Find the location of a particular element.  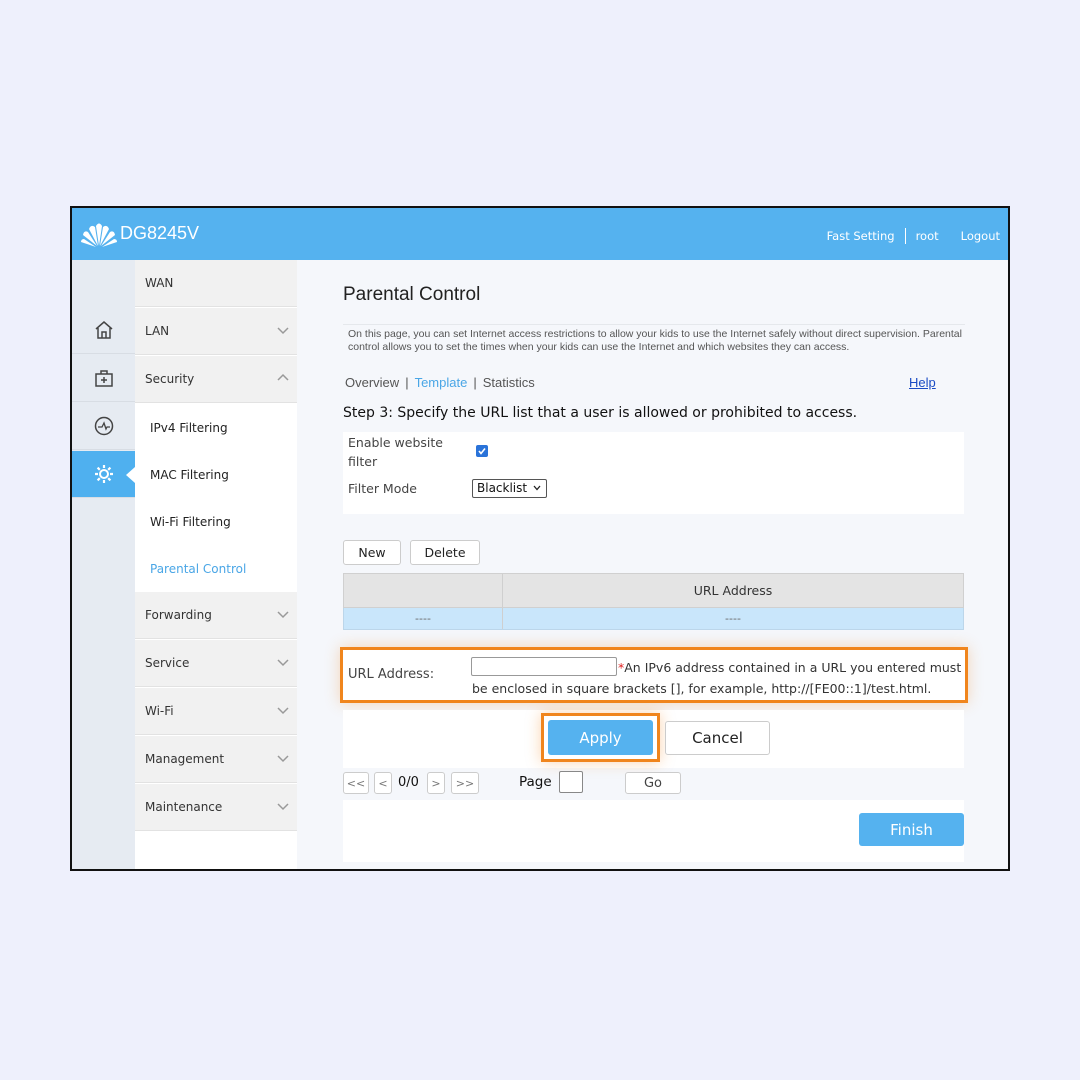

menu-item-security: Security is located at coordinates (216, 379).